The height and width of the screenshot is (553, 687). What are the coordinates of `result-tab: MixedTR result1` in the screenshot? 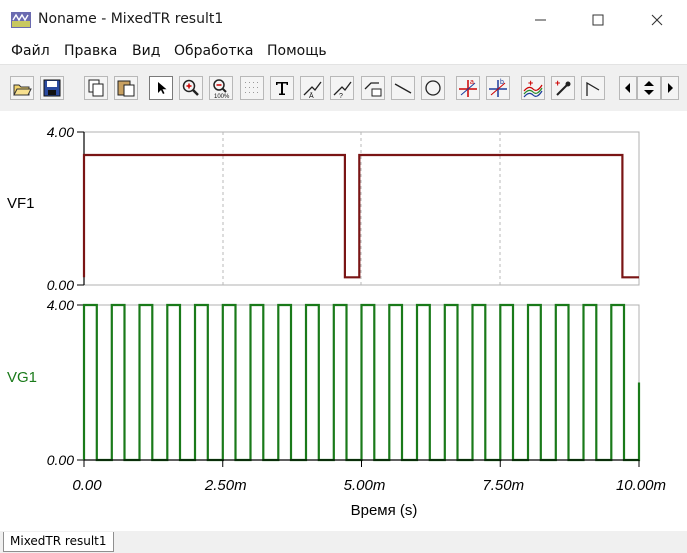 It's located at (58, 542).